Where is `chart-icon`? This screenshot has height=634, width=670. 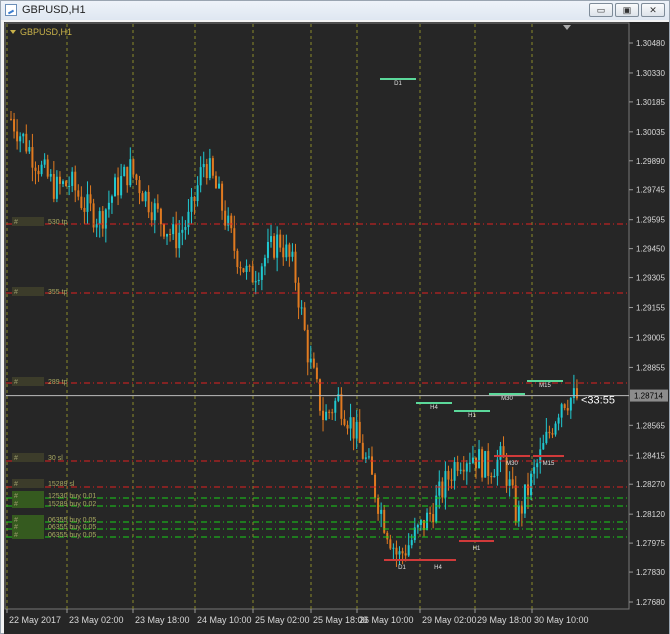
chart-icon is located at coordinates (11, 10).